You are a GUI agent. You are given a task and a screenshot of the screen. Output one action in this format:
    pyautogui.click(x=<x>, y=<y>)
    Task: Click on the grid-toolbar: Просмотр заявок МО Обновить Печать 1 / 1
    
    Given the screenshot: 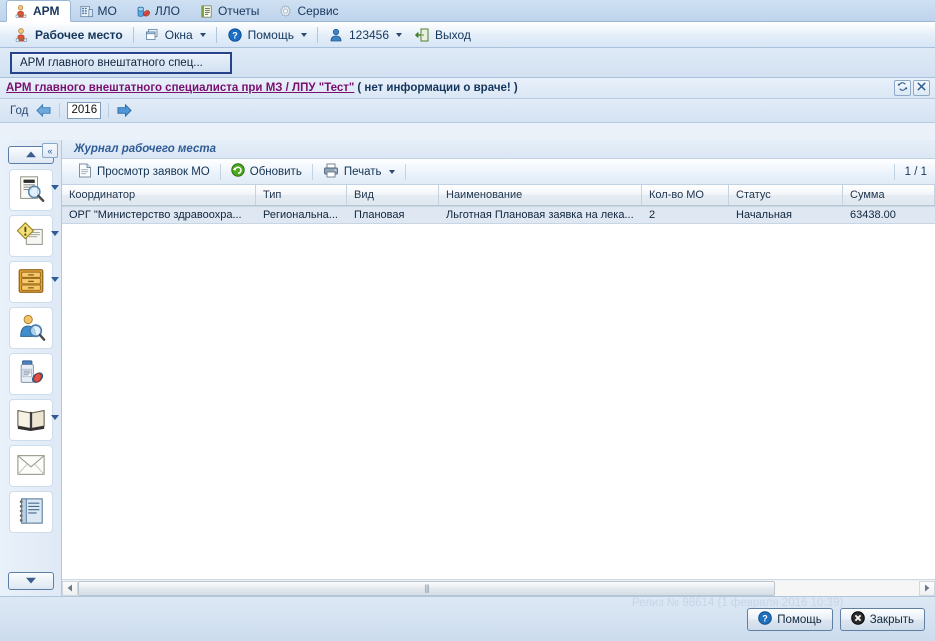 What is the action you would take?
    pyautogui.click(x=498, y=172)
    